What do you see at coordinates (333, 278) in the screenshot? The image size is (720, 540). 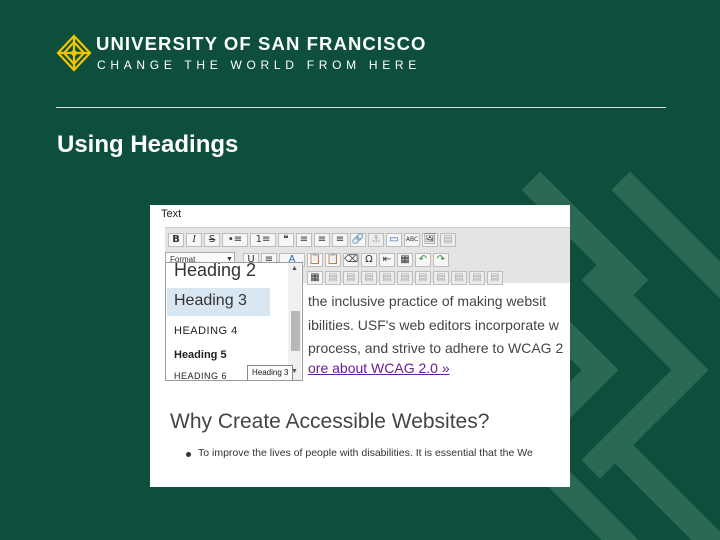 I see `toolbar3-button-2: ▤` at bounding box center [333, 278].